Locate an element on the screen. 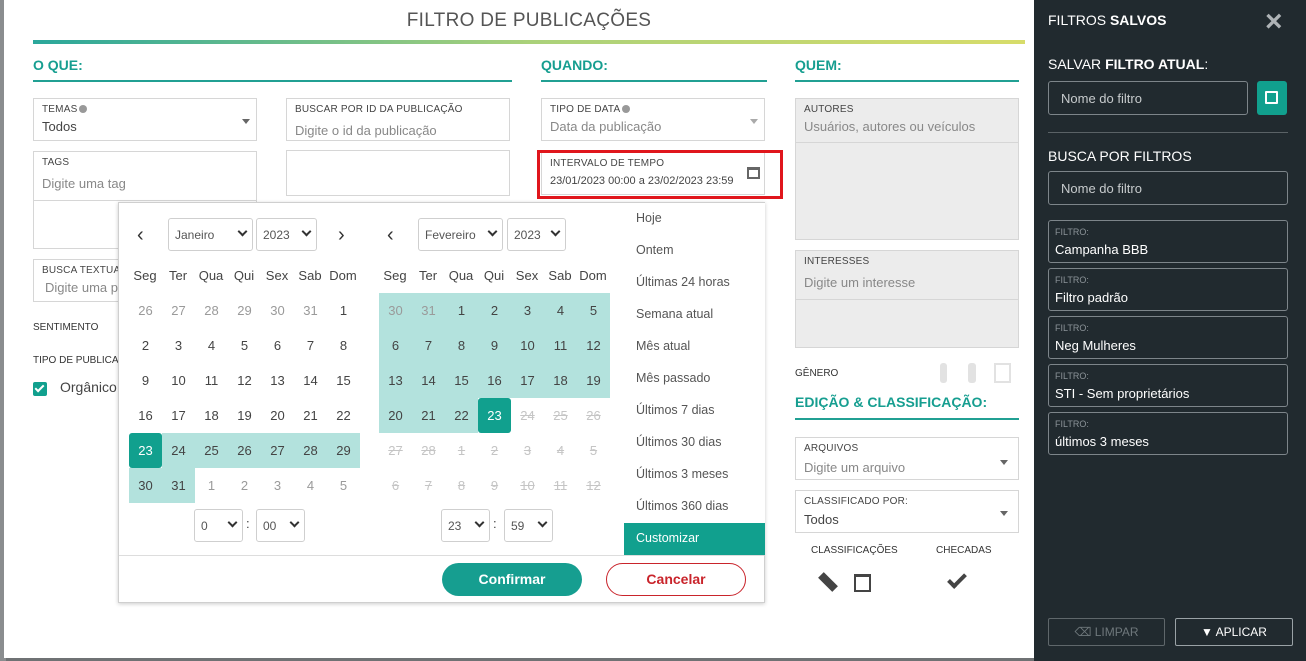  prev-month-icon-right: ‹ is located at coordinates (390, 235).